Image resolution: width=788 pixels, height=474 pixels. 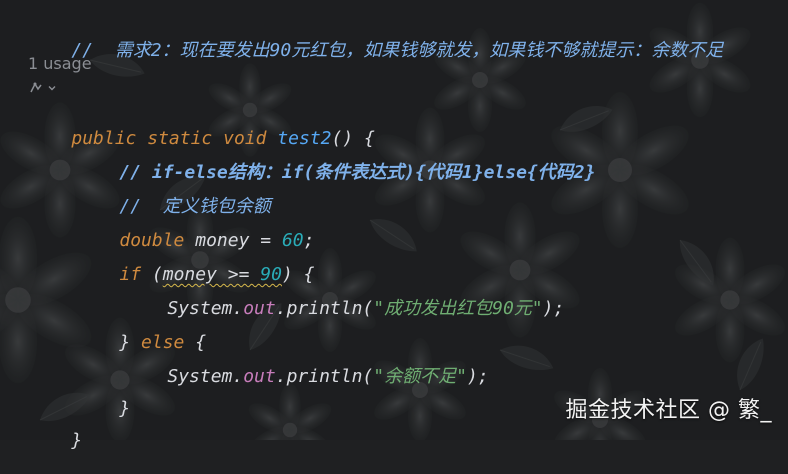 I want to click on header-comment: // 需求2：现在要发出90元红包，如果钱够就发，如果钱不够就提示：余数不足, so click(x=397, y=50).